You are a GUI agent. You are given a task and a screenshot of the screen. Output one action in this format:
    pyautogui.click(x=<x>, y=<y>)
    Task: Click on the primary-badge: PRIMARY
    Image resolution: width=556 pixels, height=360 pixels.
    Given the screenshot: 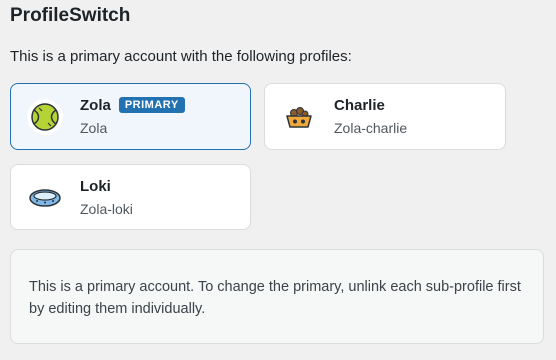 What is the action you would take?
    pyautogui.click(x=151, y=105)
    